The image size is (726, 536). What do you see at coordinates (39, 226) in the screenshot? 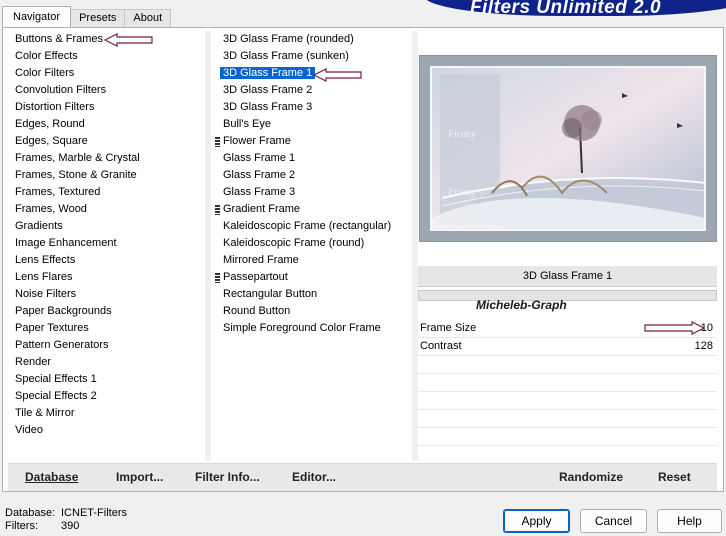
I see `category-label: Gradients` at bounding box center [39, 226].